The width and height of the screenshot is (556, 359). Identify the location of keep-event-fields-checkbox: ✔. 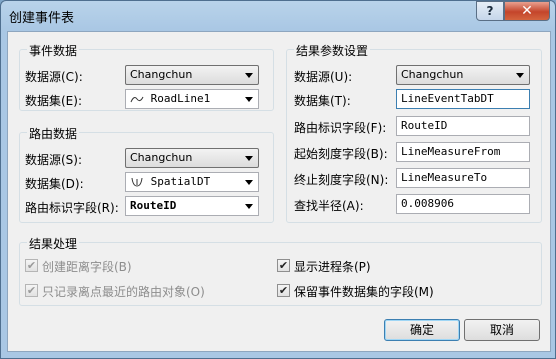
(283, 290).